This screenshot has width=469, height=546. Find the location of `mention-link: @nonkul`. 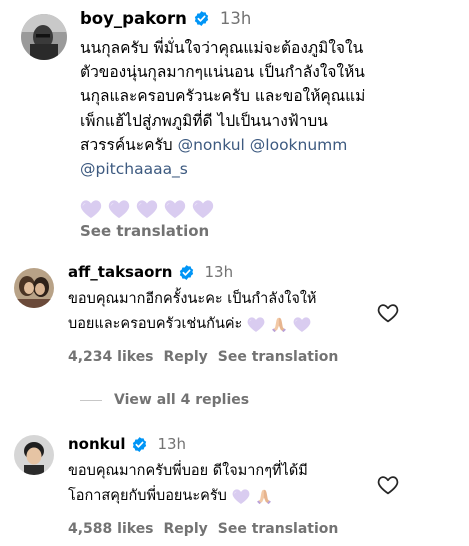

mention-link: @nonkul is located at coordinates (211, 145).